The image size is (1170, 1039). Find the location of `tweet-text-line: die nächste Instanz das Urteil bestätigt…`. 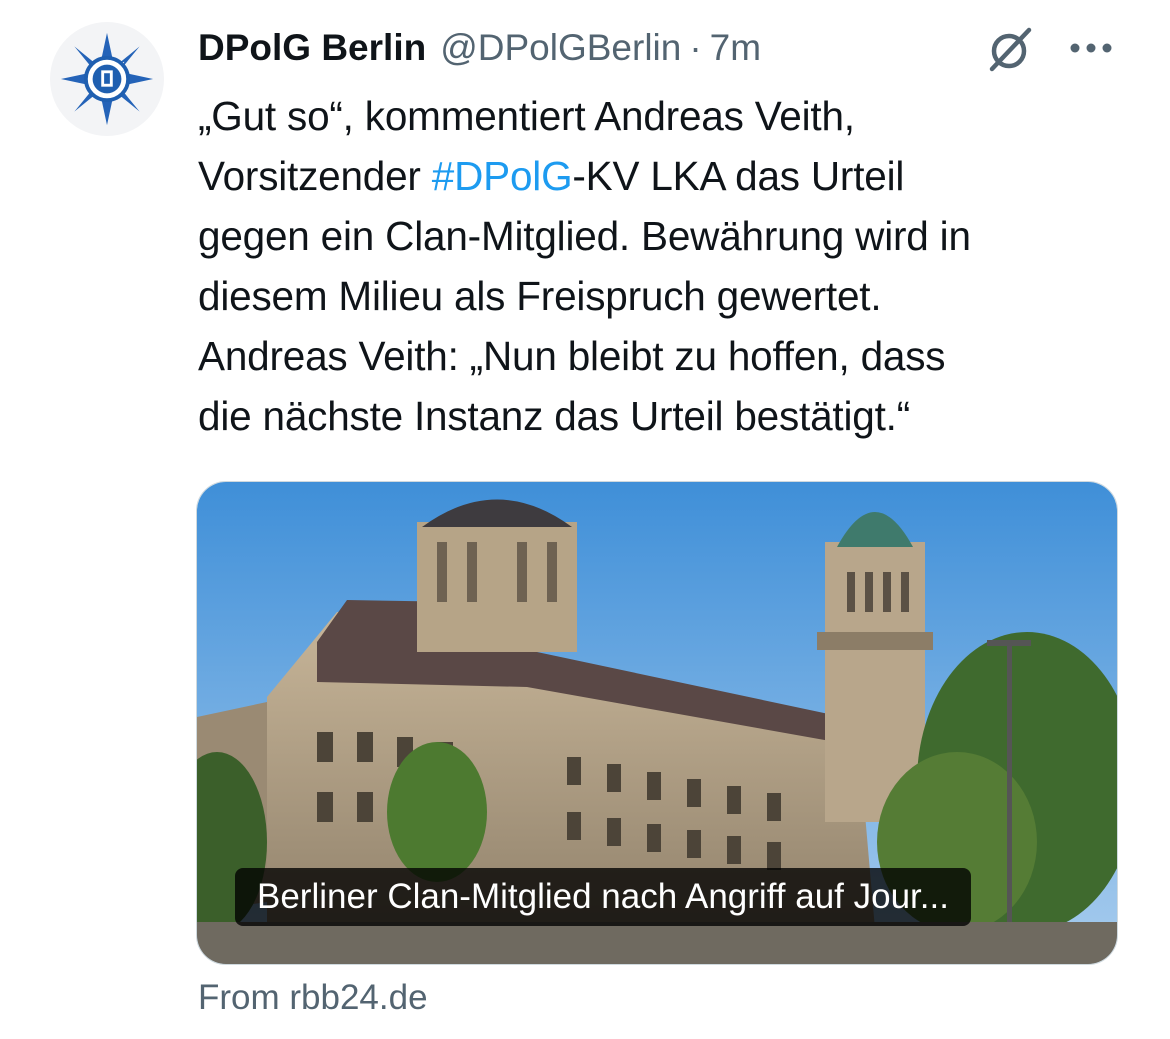

tweet-text-line: die nächste Instanz das Urteil bestätigt… is located at coordinates (554, 416).